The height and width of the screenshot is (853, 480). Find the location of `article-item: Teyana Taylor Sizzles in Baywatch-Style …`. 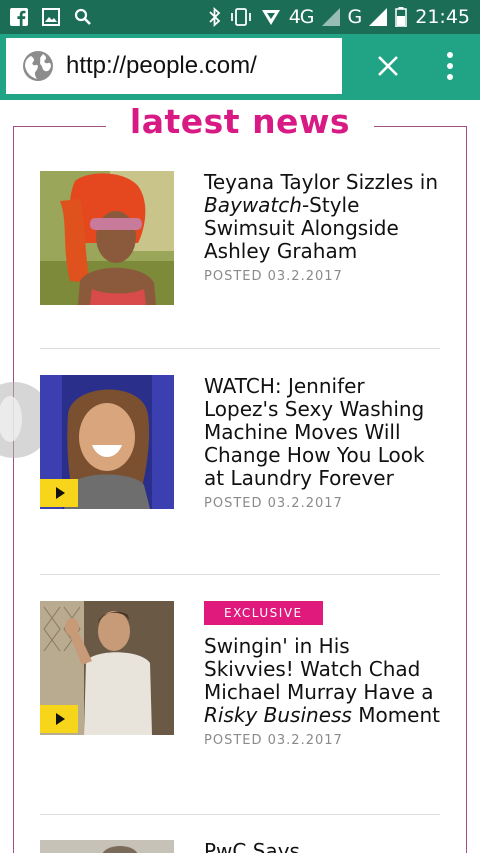

article-item: Teyana Taylor Sizzles in Baywatch-Style … is located at coordinates (240, 241).